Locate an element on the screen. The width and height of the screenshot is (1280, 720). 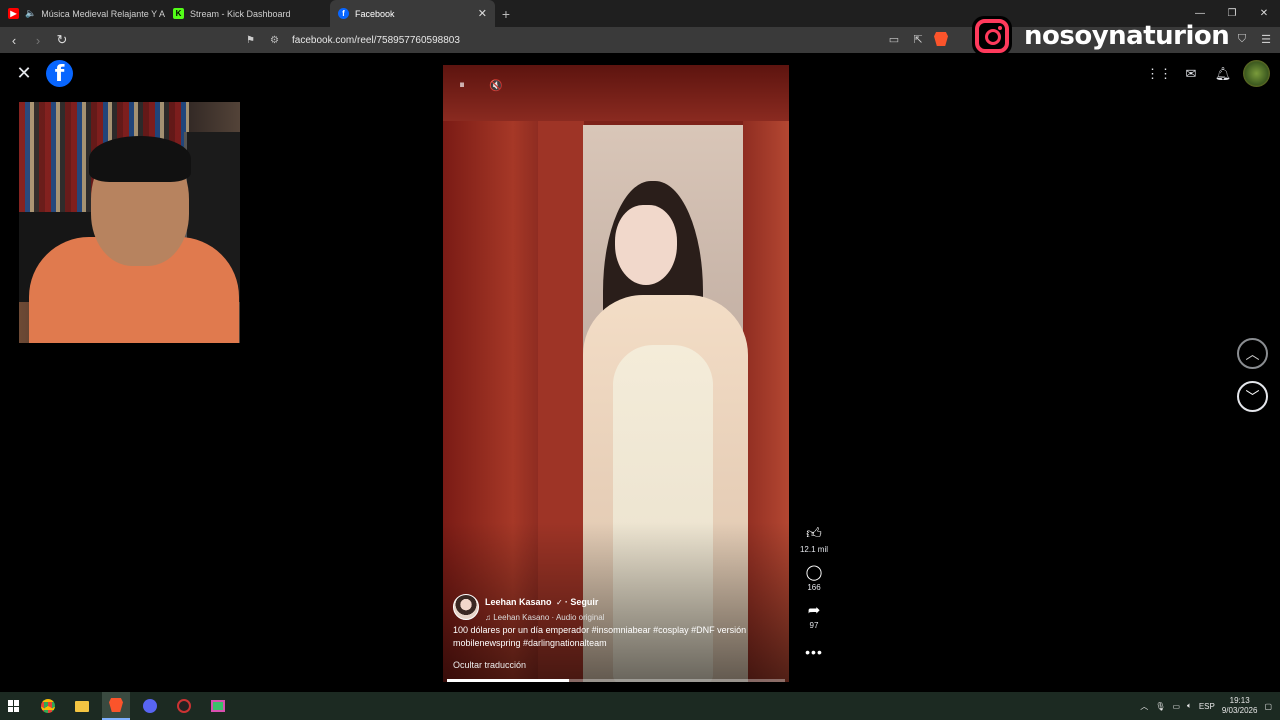
tab-kick-dashboard: K Stream - Kick Dashboard is located at coordinates (247, 13).